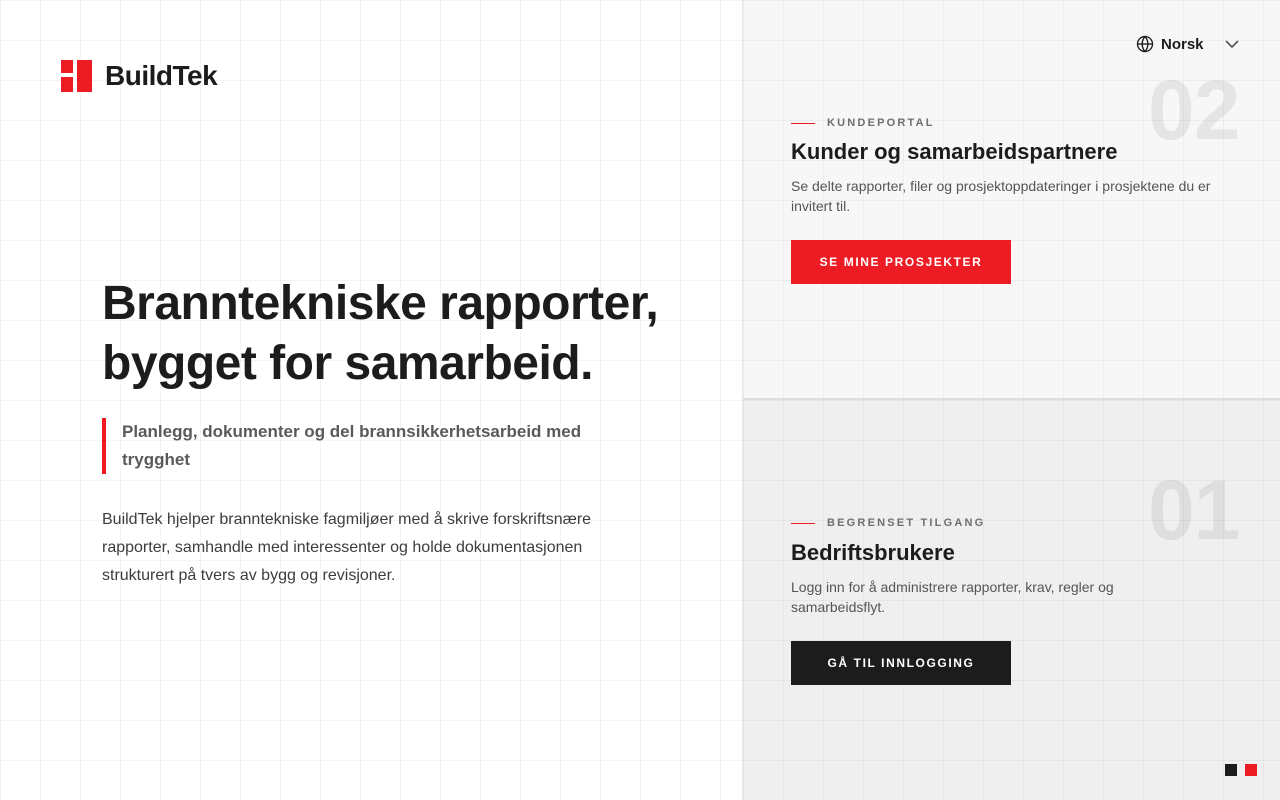 This screenshot has width=1280, height=800. Describe the element at coordinates (1251, 770) in the screenshot. I see `decorative-square-red` at that location.